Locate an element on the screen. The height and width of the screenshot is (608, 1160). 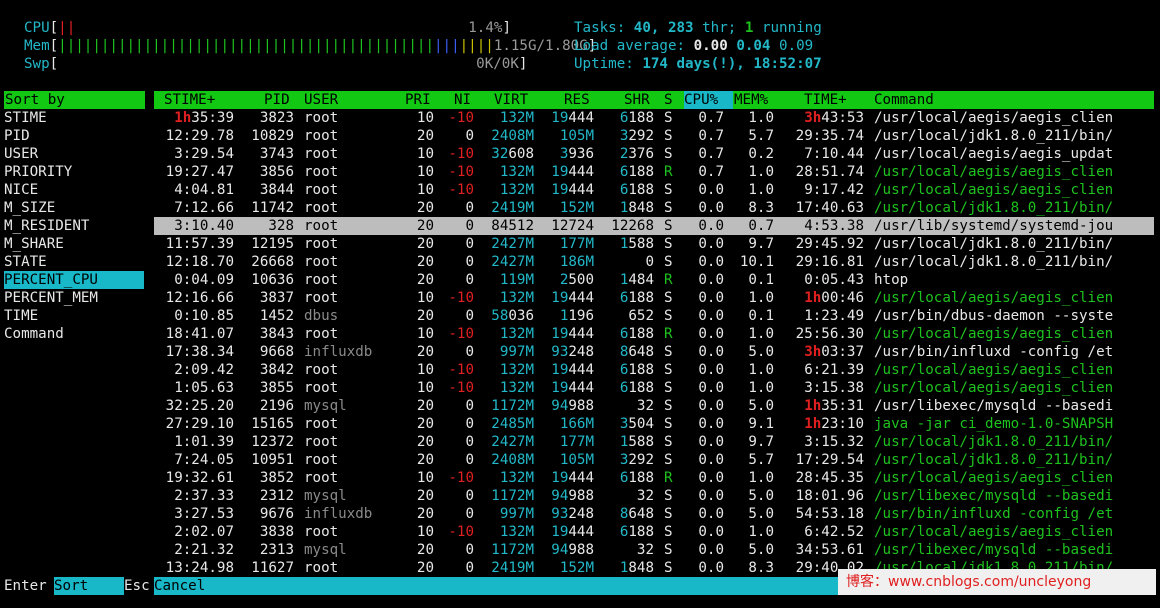
sort-option-command: Command is located at coordinates (74, 334).